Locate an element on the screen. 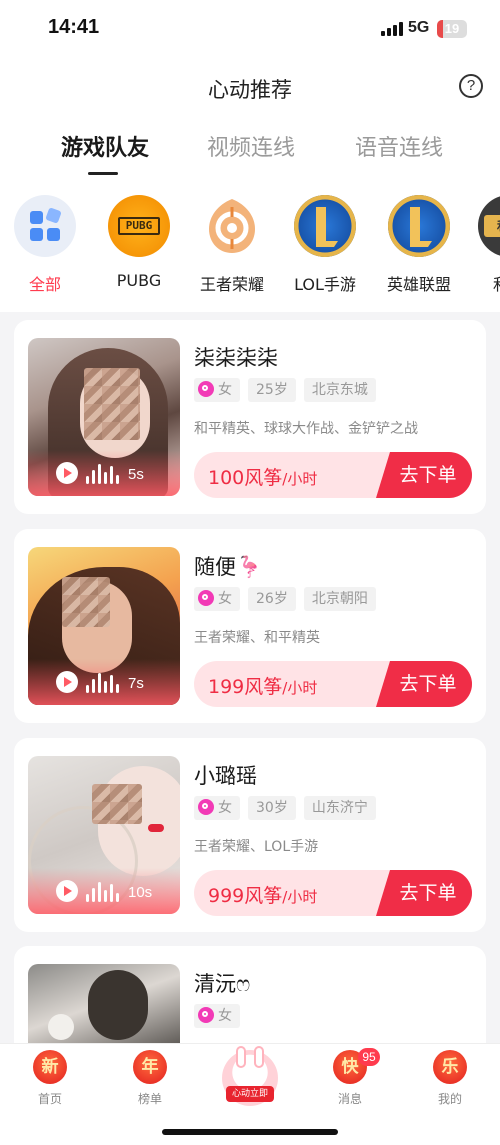 The image size is (500, 1145). category-label: 和平 is located at coordinates (483, 283).